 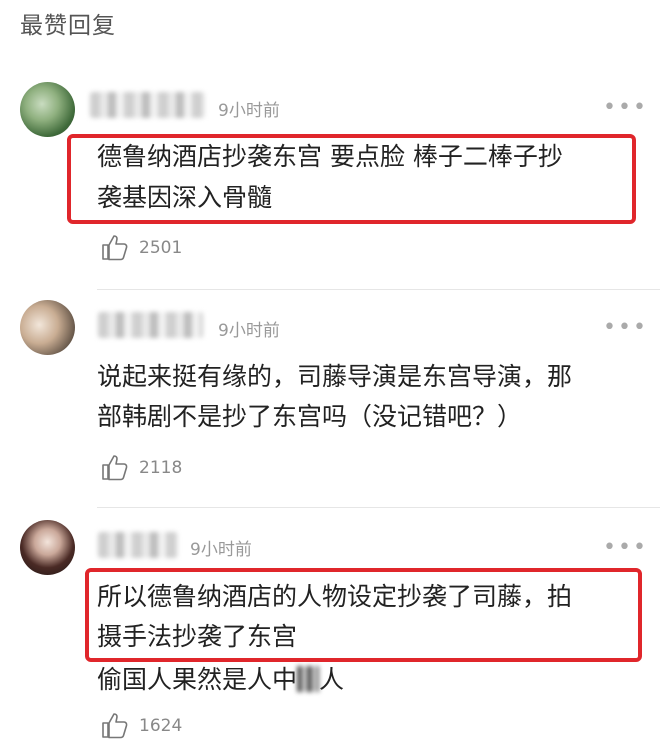 I want to click on section-title: 最赞回复, so click(x=68, y=26).